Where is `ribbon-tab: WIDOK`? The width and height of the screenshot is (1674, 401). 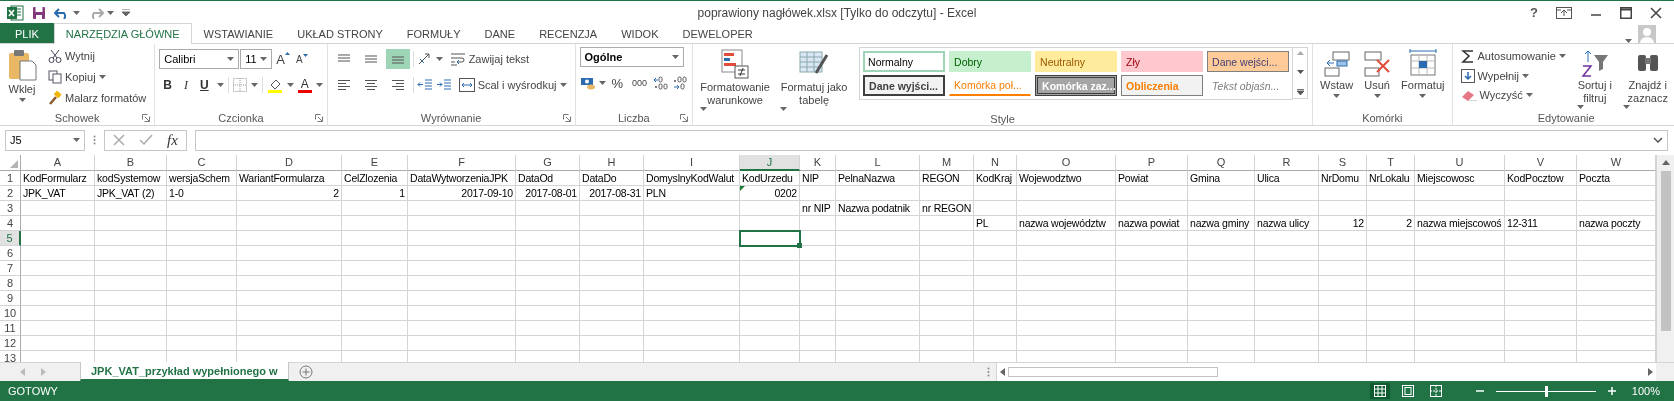 ribbon-tab: WIDOK is located at coordinates (640, 33).